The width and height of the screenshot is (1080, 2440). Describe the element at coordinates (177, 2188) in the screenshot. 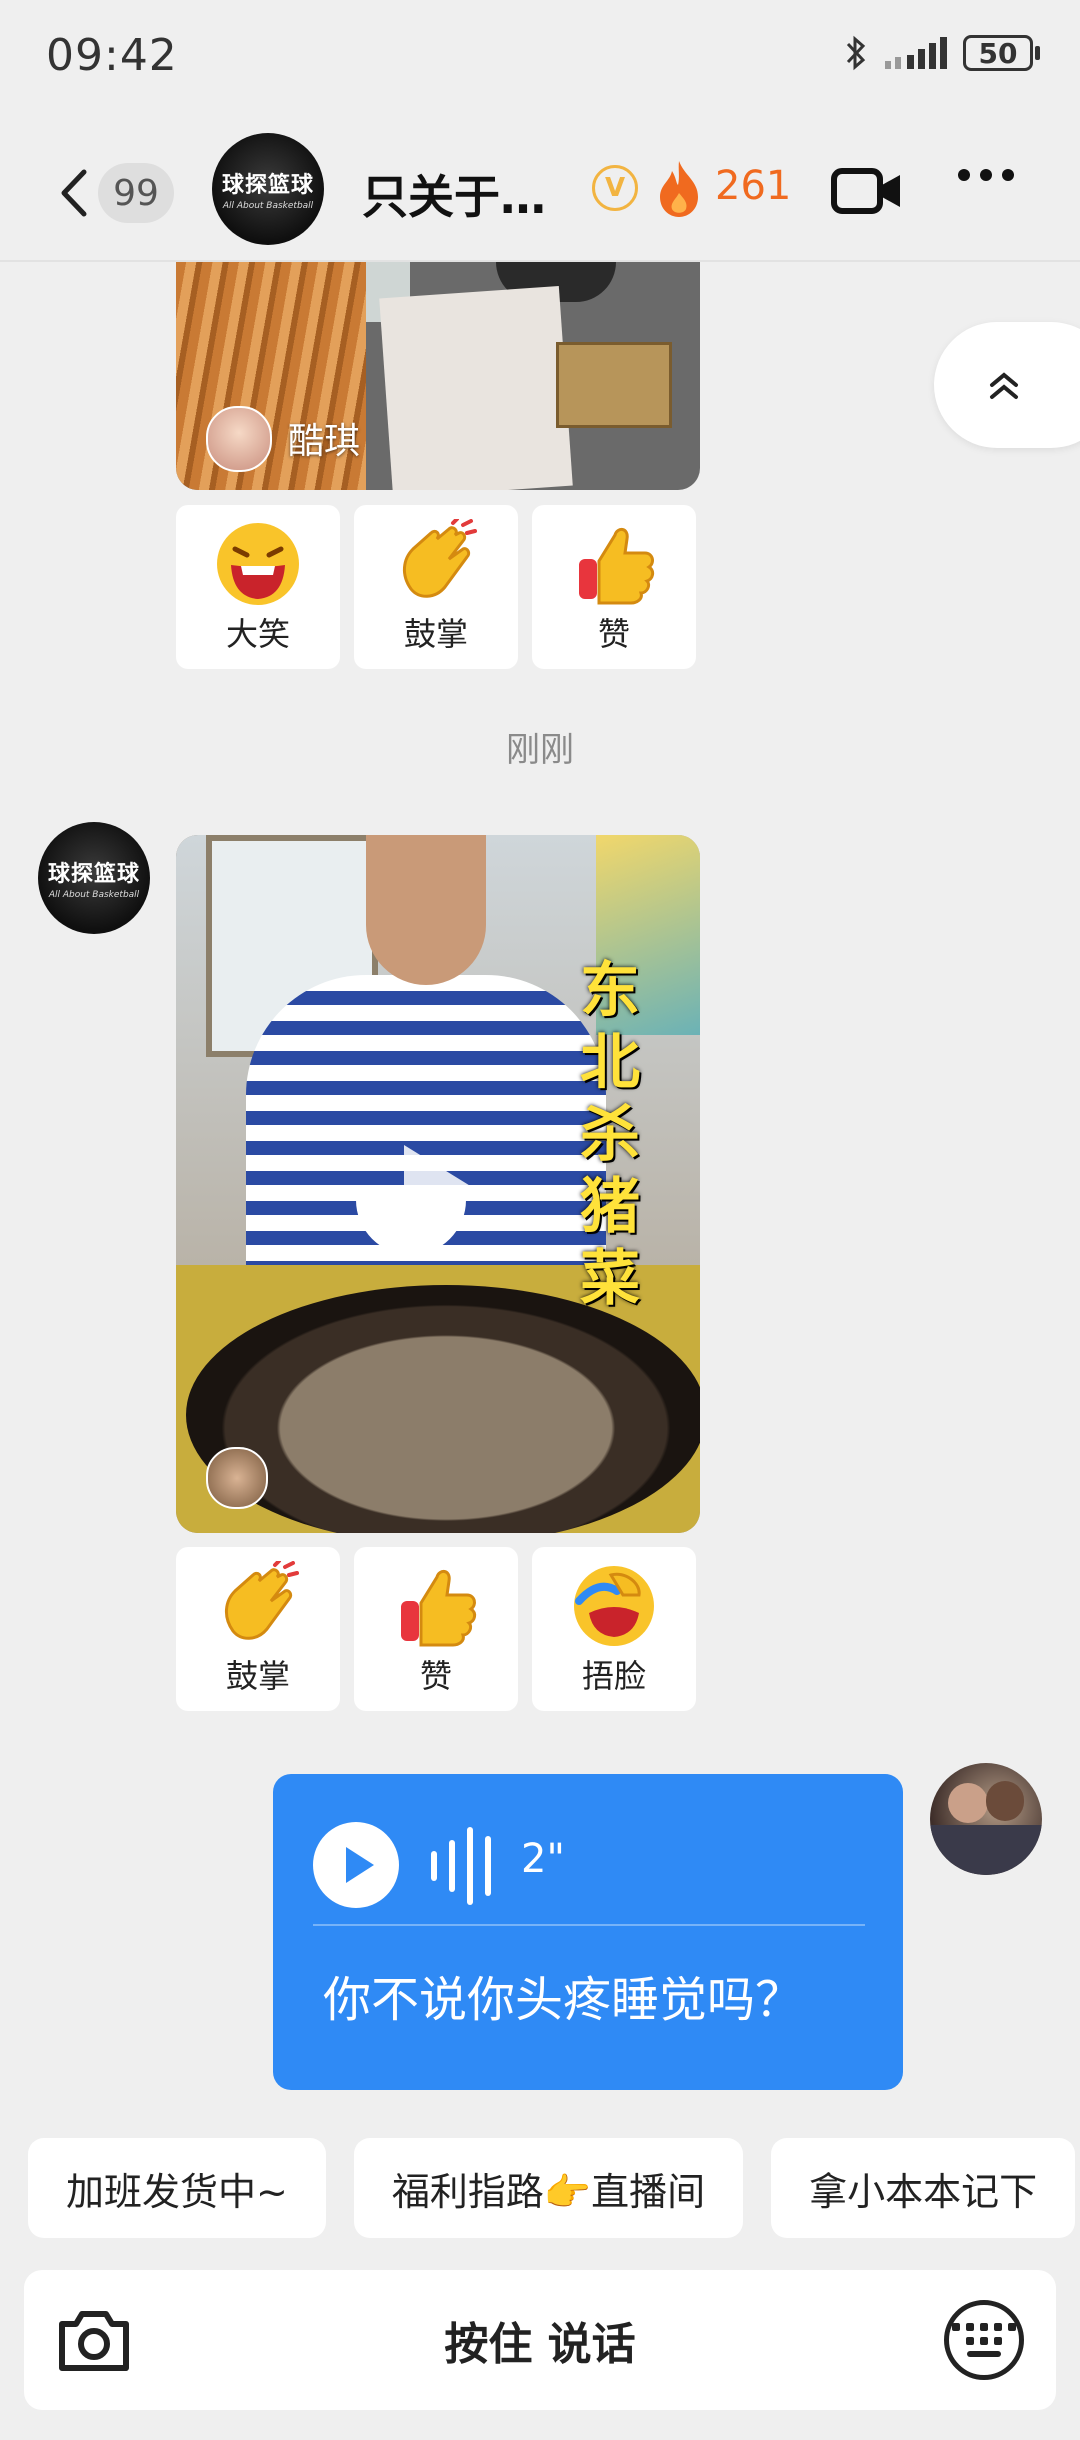

I see `quick-reply-chip: 加班发货中~` at that location.